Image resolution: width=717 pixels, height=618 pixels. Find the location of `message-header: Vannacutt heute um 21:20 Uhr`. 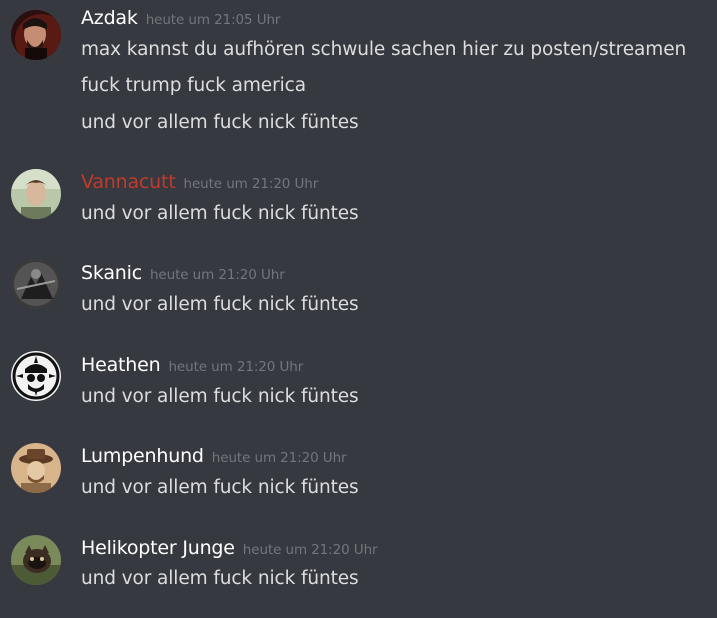

message-header: Vannacutt heute um 21:20 Uhr is located at coordinates (199, 182).